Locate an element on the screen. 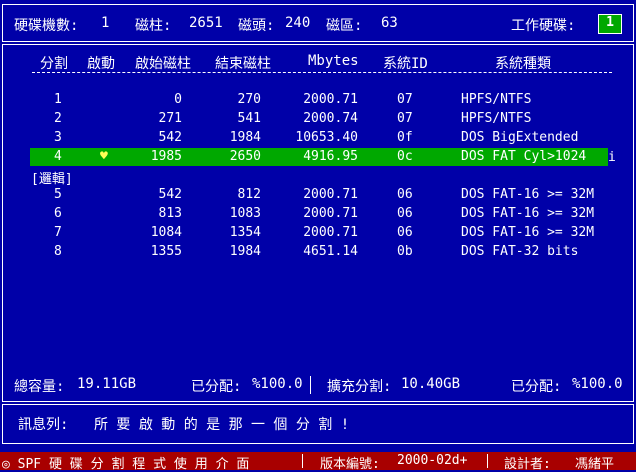 Image resolution: width=636 pixels, height=472 pixels. header-system-id: 系統ID is located at coordinates (405, 64).